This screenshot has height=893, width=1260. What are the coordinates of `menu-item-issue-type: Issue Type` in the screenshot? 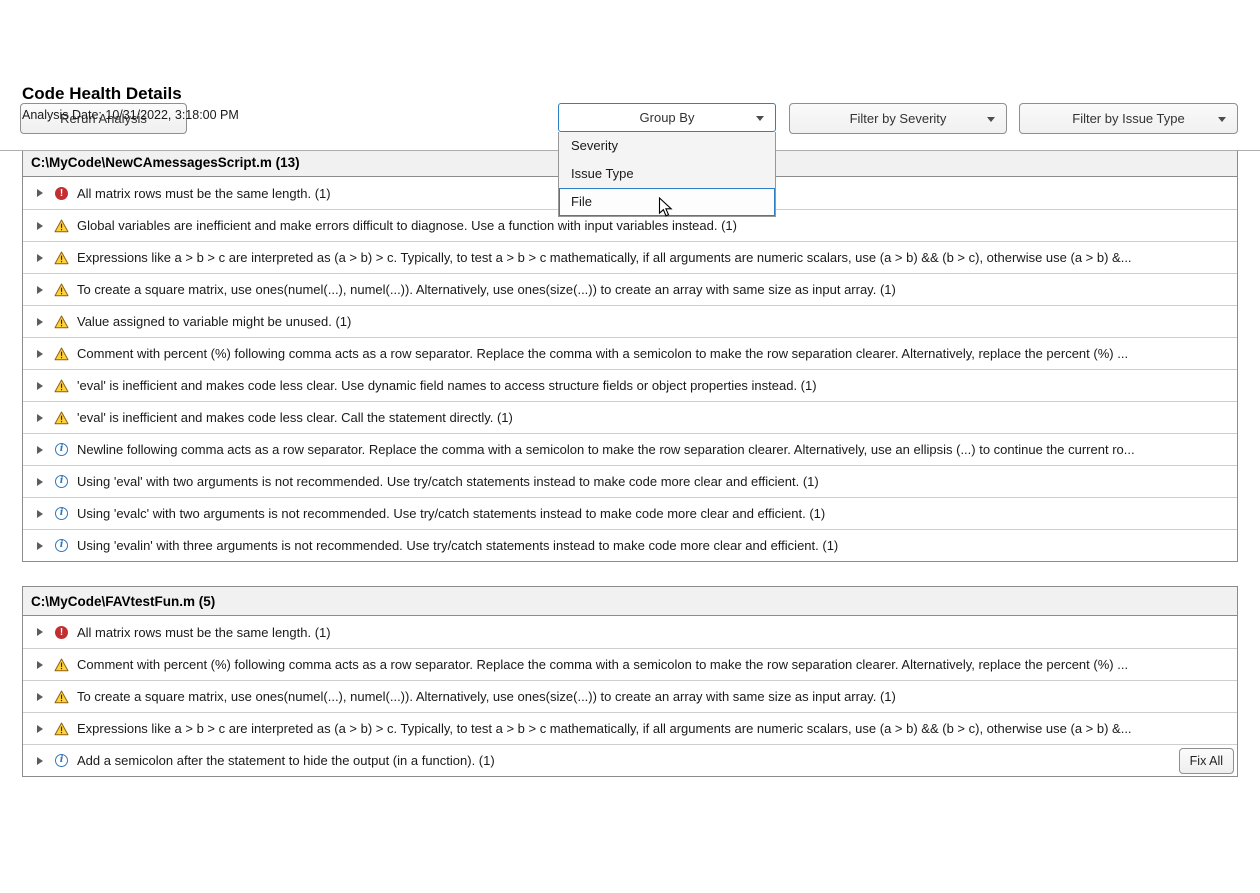 It's located at (667, 174).